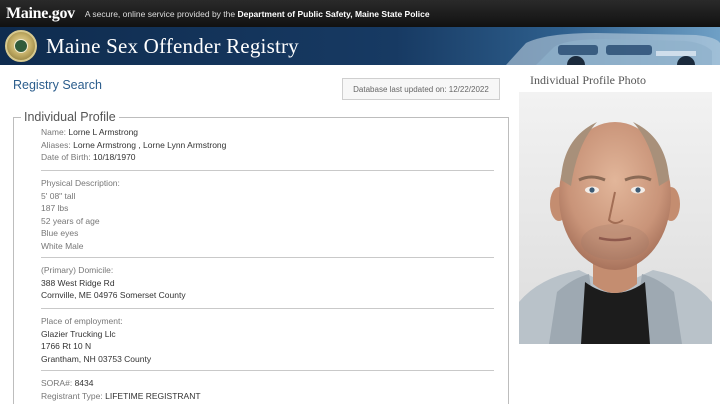 This screenshot has height=404, width=720. I want to click on police-car-graphic, so click(613, 49).